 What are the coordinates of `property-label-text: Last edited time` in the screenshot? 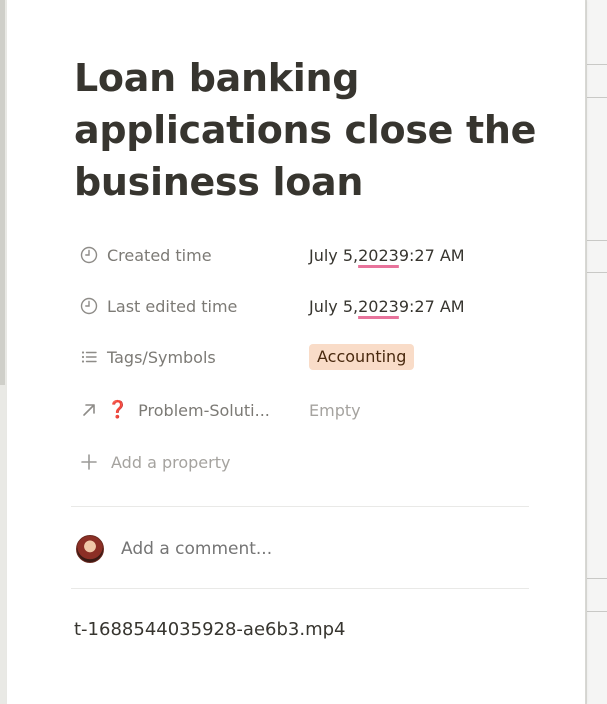 It's located at (172, 306).